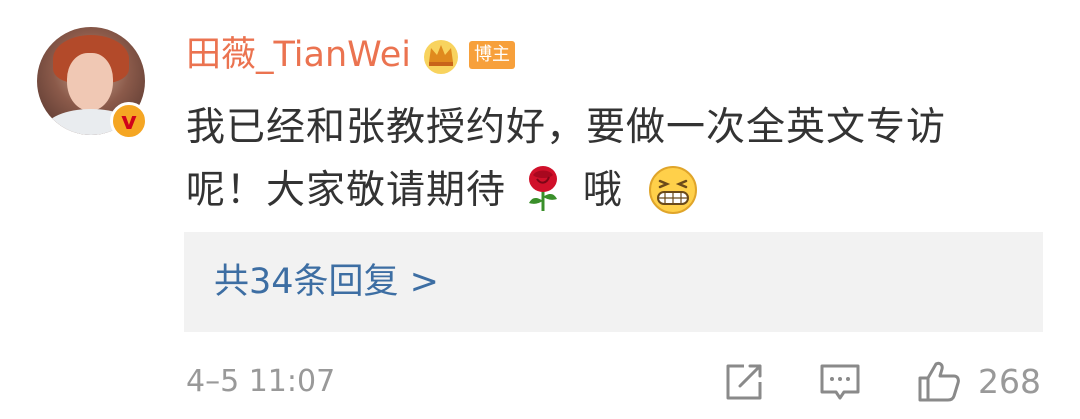 The height and width of the screenshot is (419, 1080). What do you see at coordinates (129, 121) in the screenshot?
I see `verified-v-icon: v` at bounding box center [129, 121].